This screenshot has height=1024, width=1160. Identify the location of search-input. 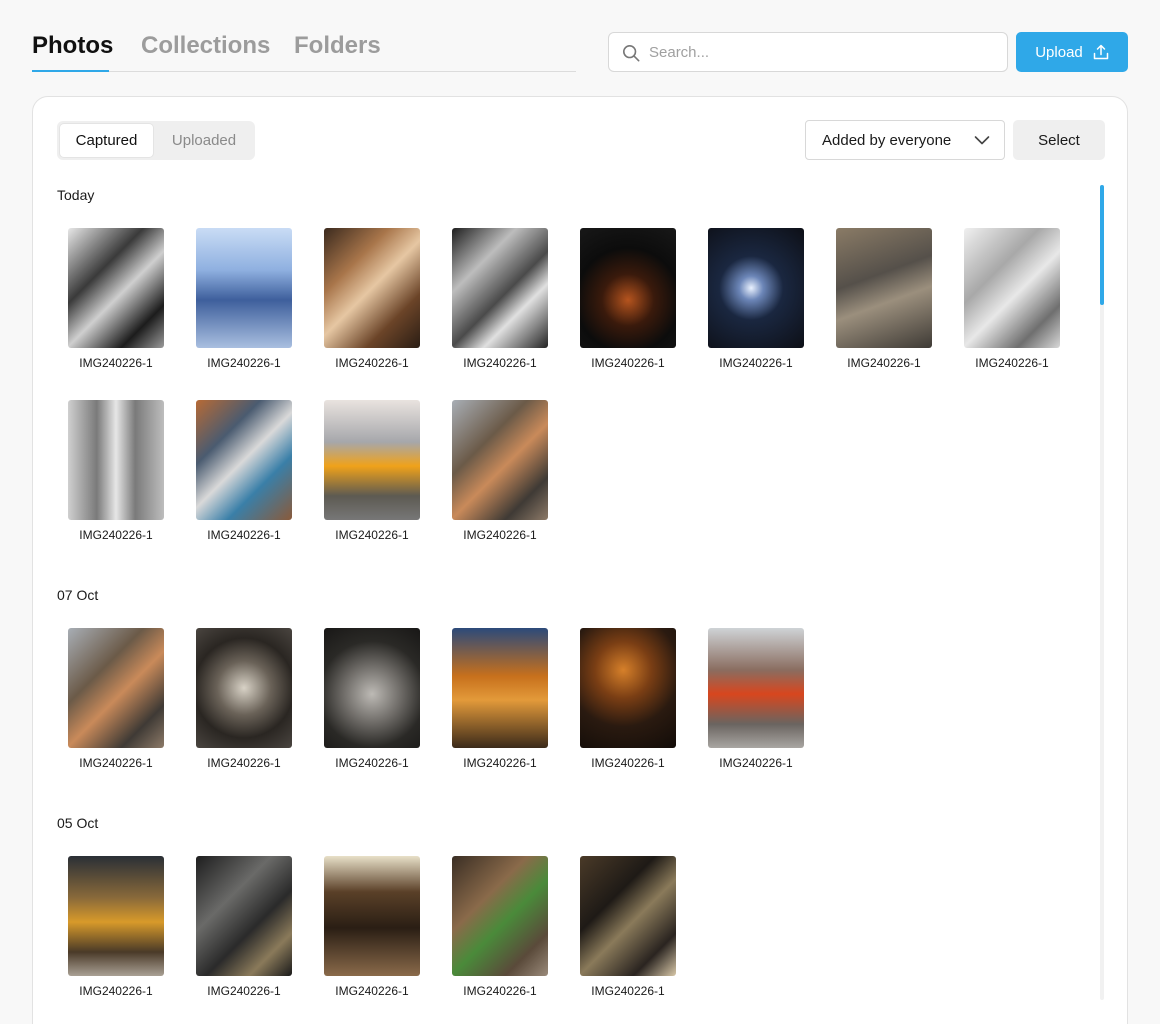
(824, 52).